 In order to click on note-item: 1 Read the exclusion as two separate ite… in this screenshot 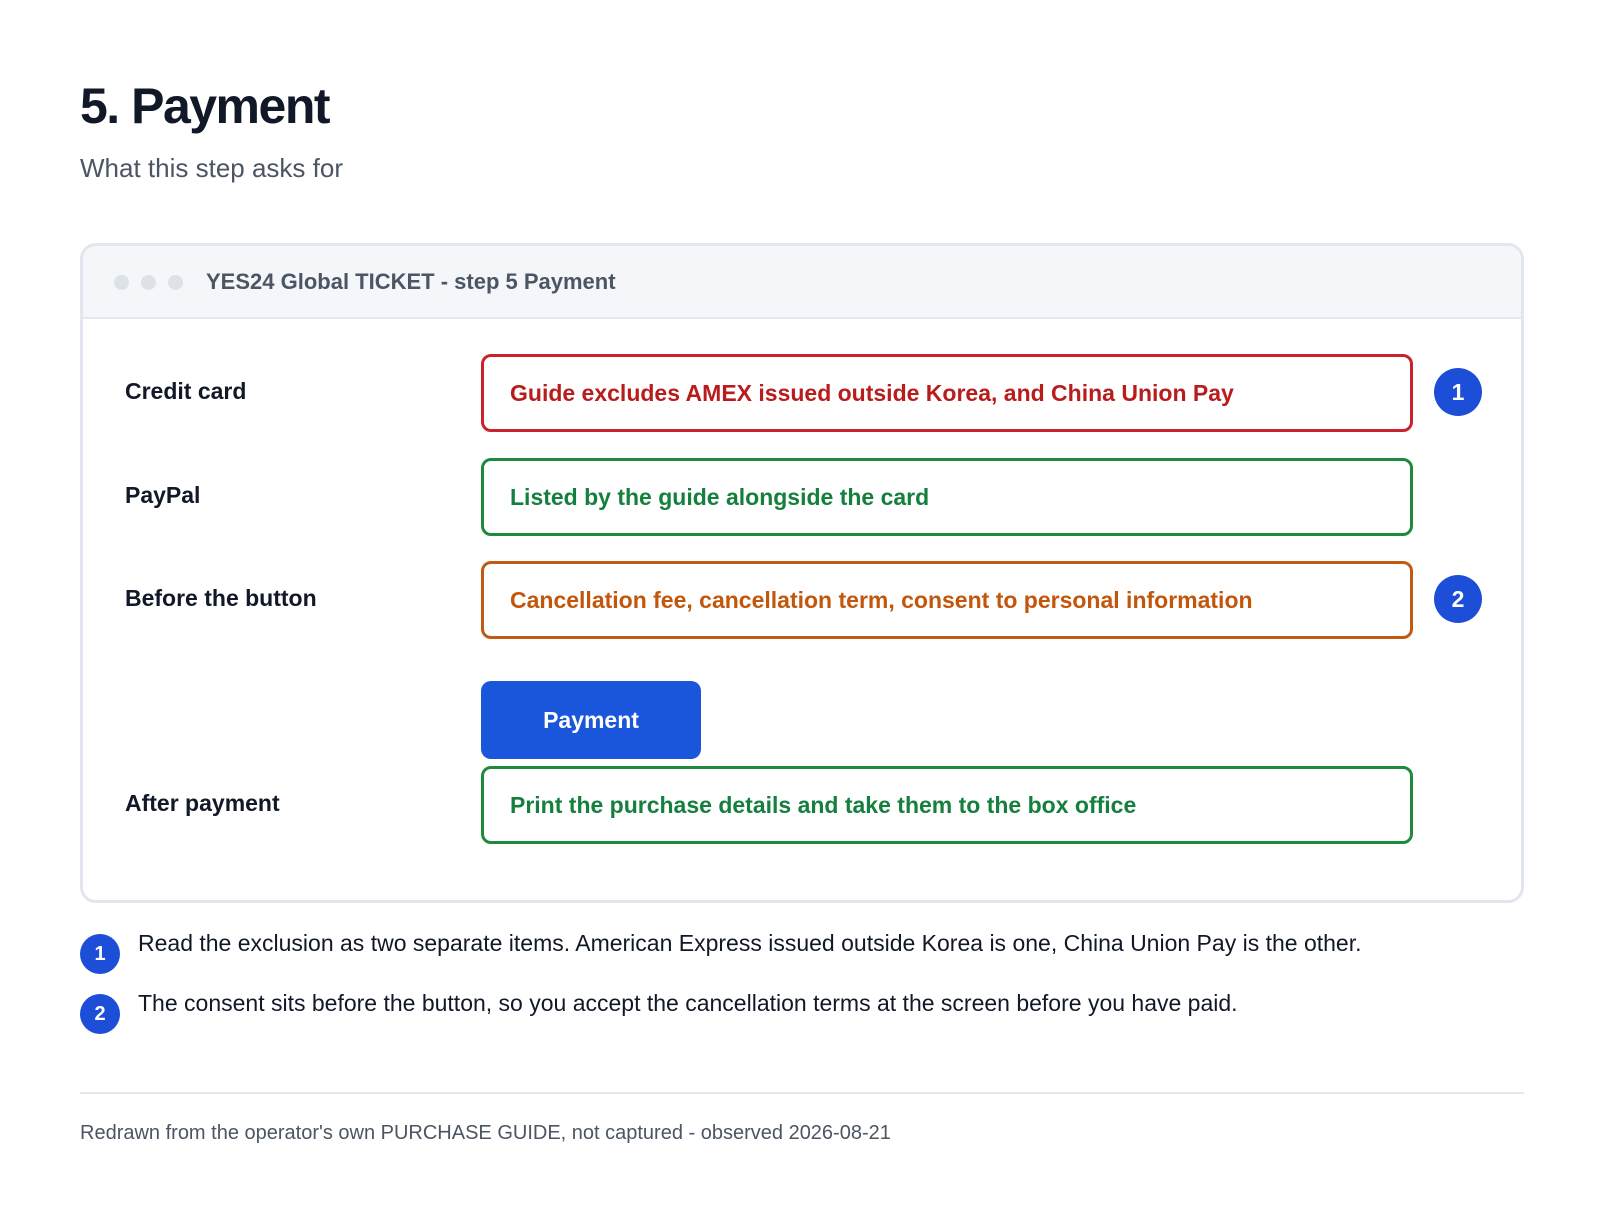, I will do `click(800, 951)`.